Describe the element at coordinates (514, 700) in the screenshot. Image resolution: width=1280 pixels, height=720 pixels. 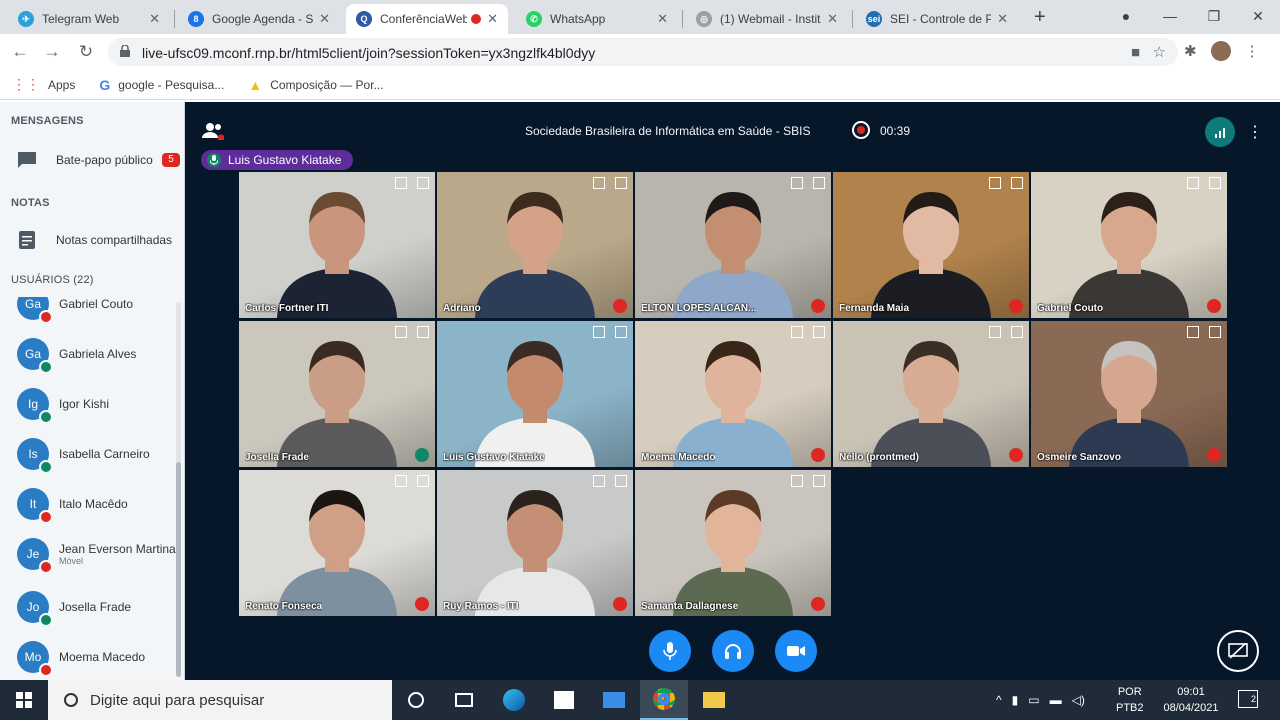
I see `taskbar-edge` at that location.